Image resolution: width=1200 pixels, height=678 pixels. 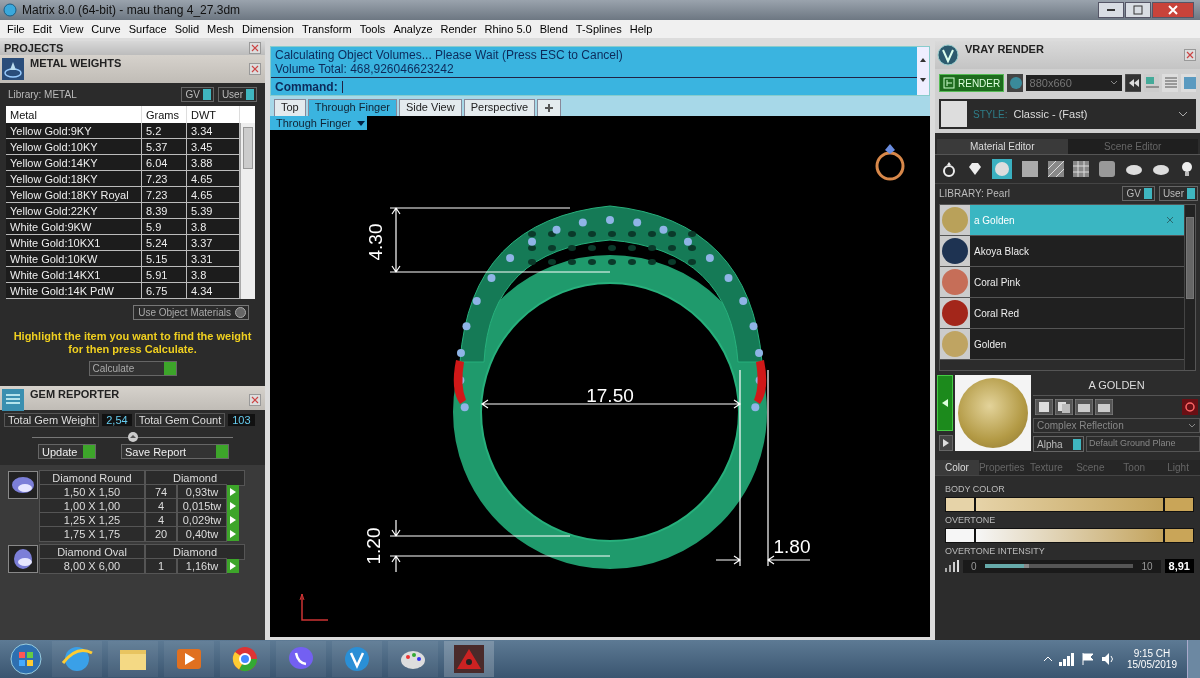 What do you see at coordinates (132, 437) in the screenshot?
I see `collapse-handle-icon` at bounding box center [132, 437].